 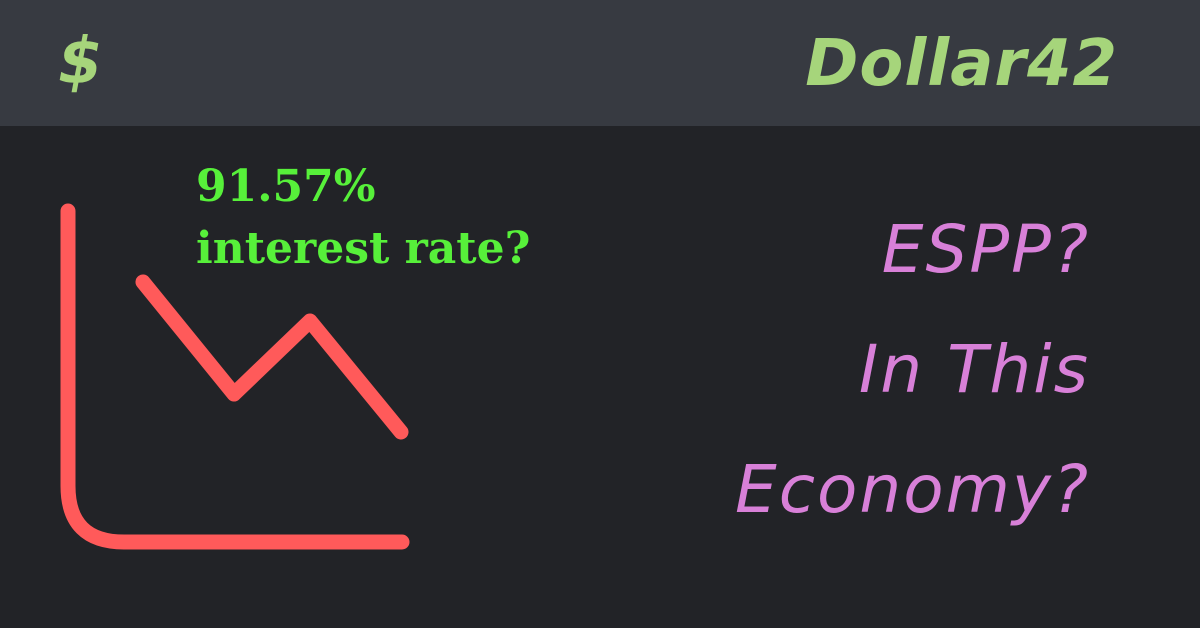 What do you see at coordinates (974, 369) in the screenshot?
I see `headline-line-2: In This` at bounding box center [974, 369].